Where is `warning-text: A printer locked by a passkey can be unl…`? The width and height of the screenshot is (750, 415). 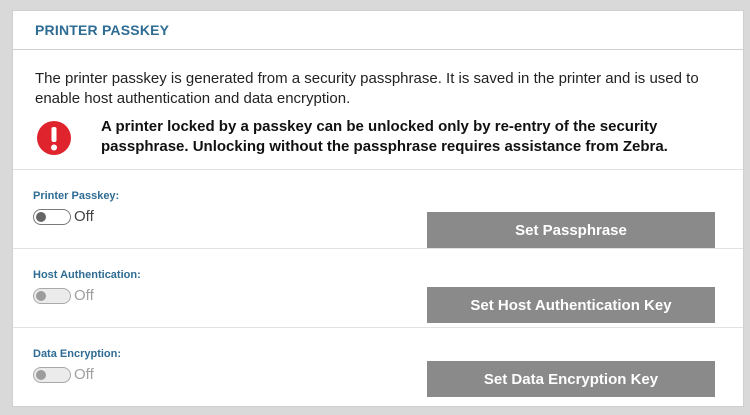
warning-text: A printer locked by a passkey can be unl… is located at coordinates (384, 136).